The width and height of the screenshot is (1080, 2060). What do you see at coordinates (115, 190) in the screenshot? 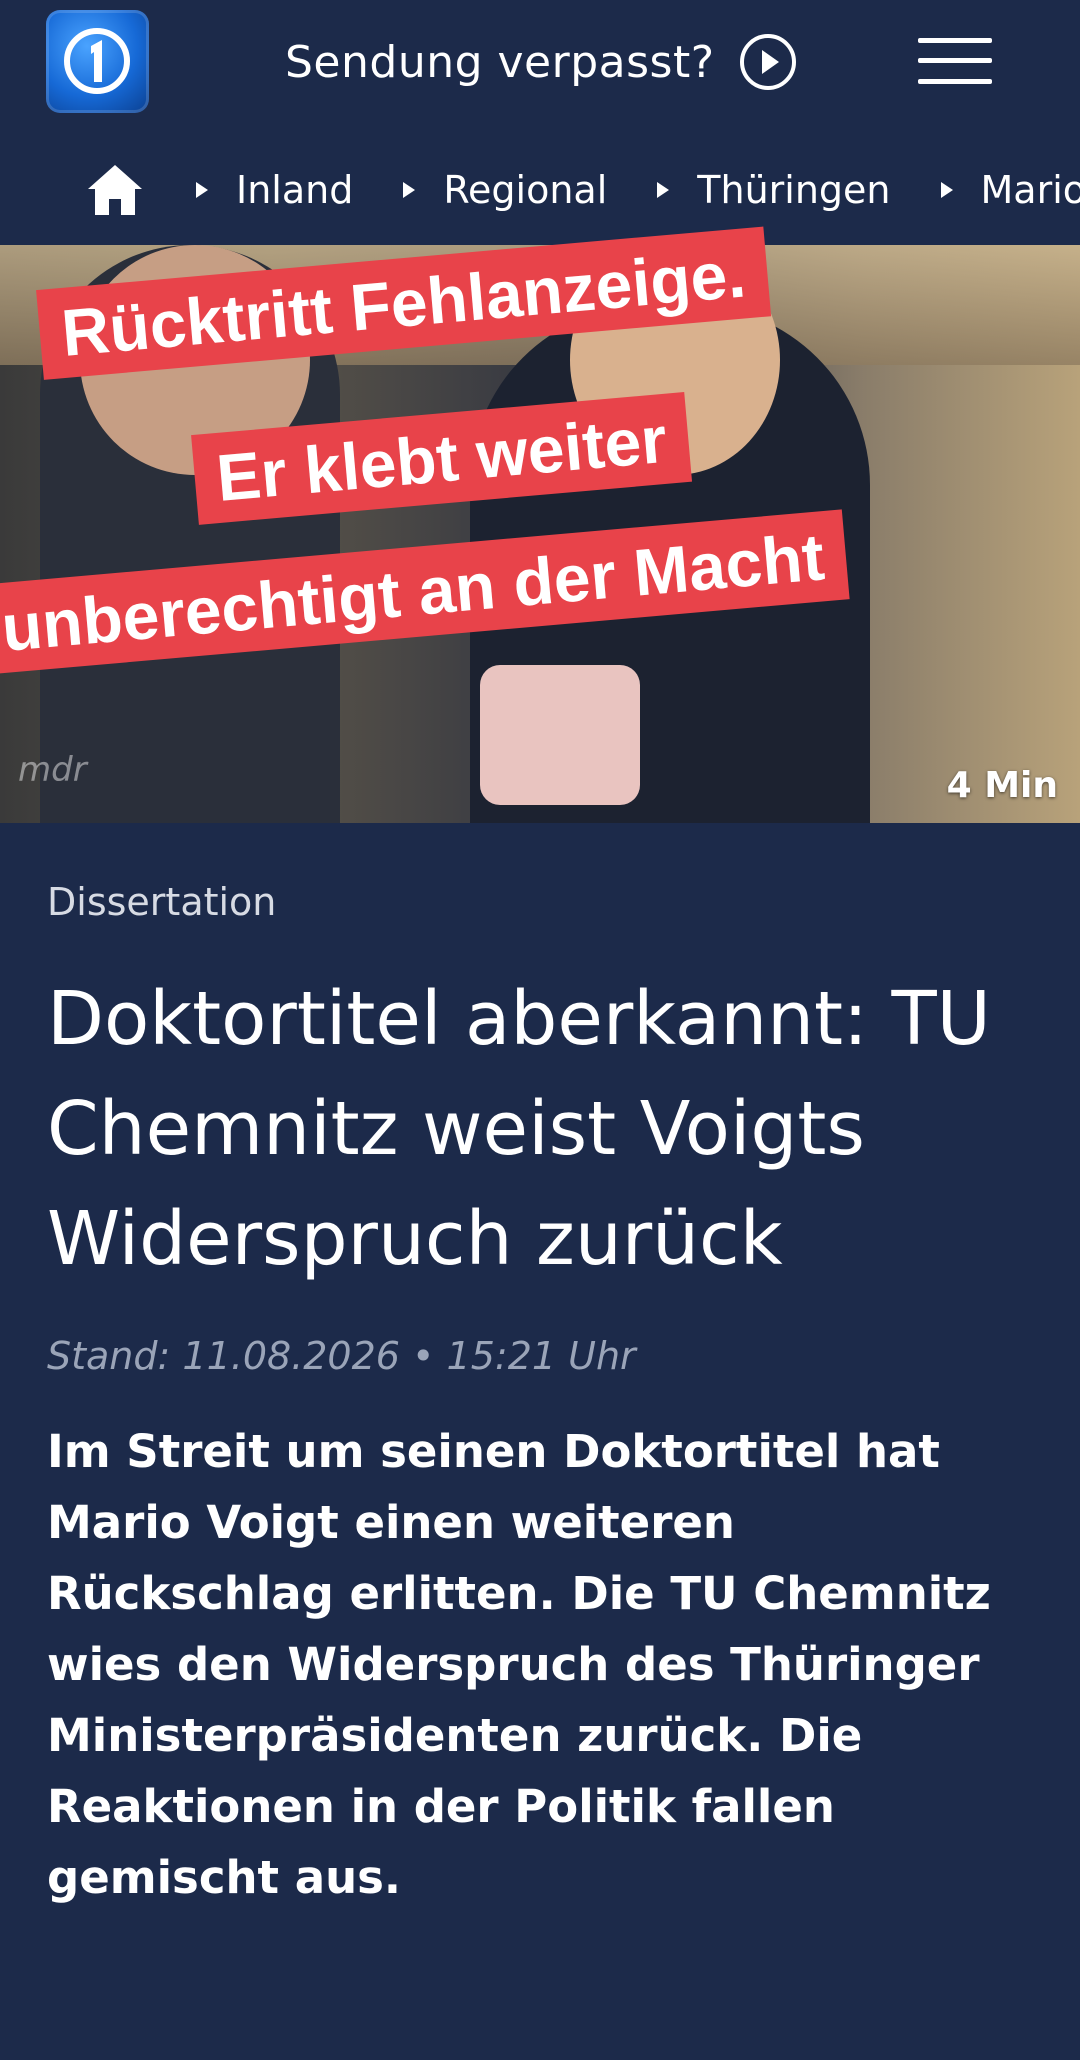
I see `home-icon` at bounding box center [115, 190].